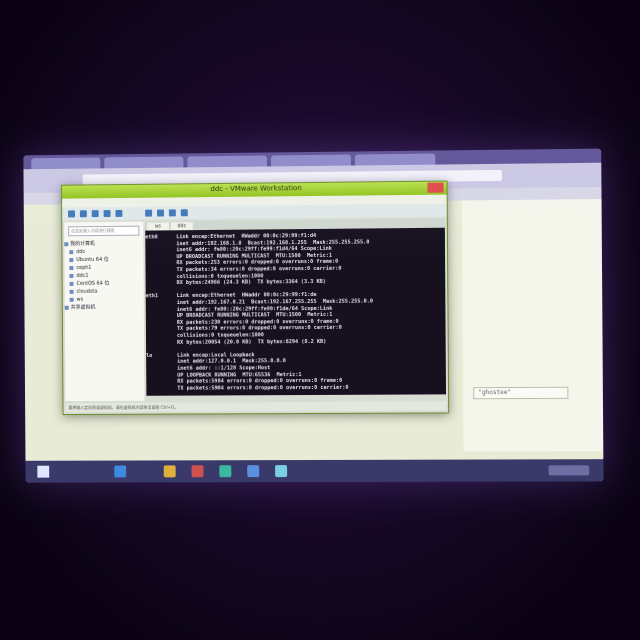  Describe the element at coordinates (256, 189) in the screenshot. I see `window-title: ddc - VMware Workstation` at that location.